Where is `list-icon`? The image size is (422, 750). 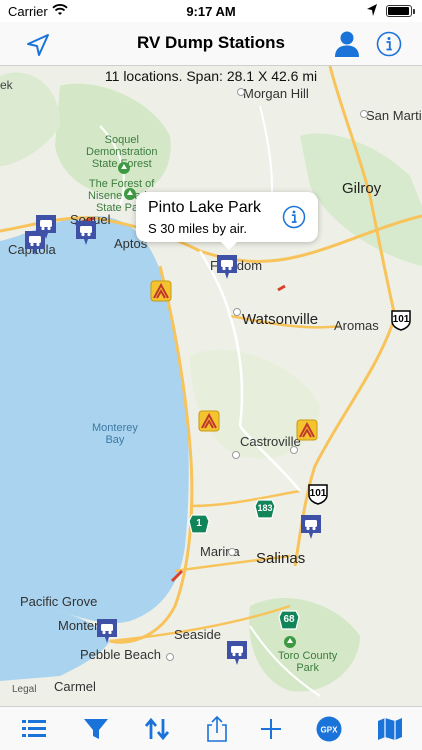 list-icon is located at coordinates (34, 729).